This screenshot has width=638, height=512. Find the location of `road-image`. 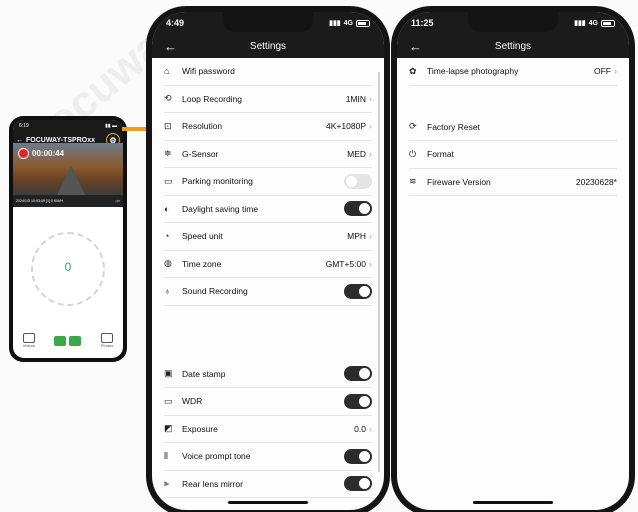

road-image is located at coordinates (71, 180).